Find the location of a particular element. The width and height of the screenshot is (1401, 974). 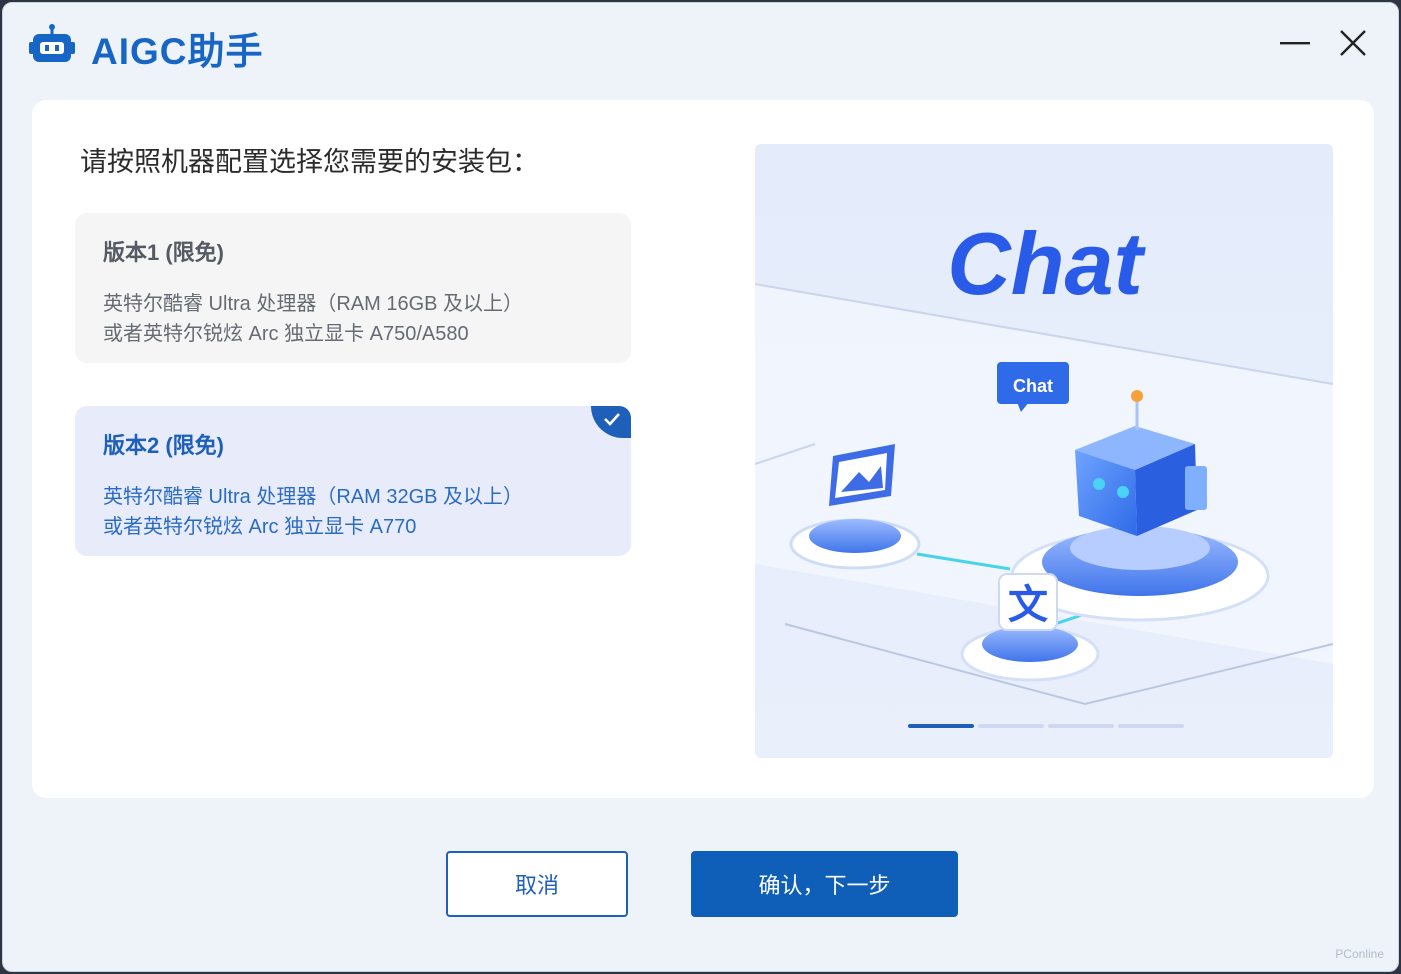

translate-text-icon: 文 is located at coordinates (1028, 602).